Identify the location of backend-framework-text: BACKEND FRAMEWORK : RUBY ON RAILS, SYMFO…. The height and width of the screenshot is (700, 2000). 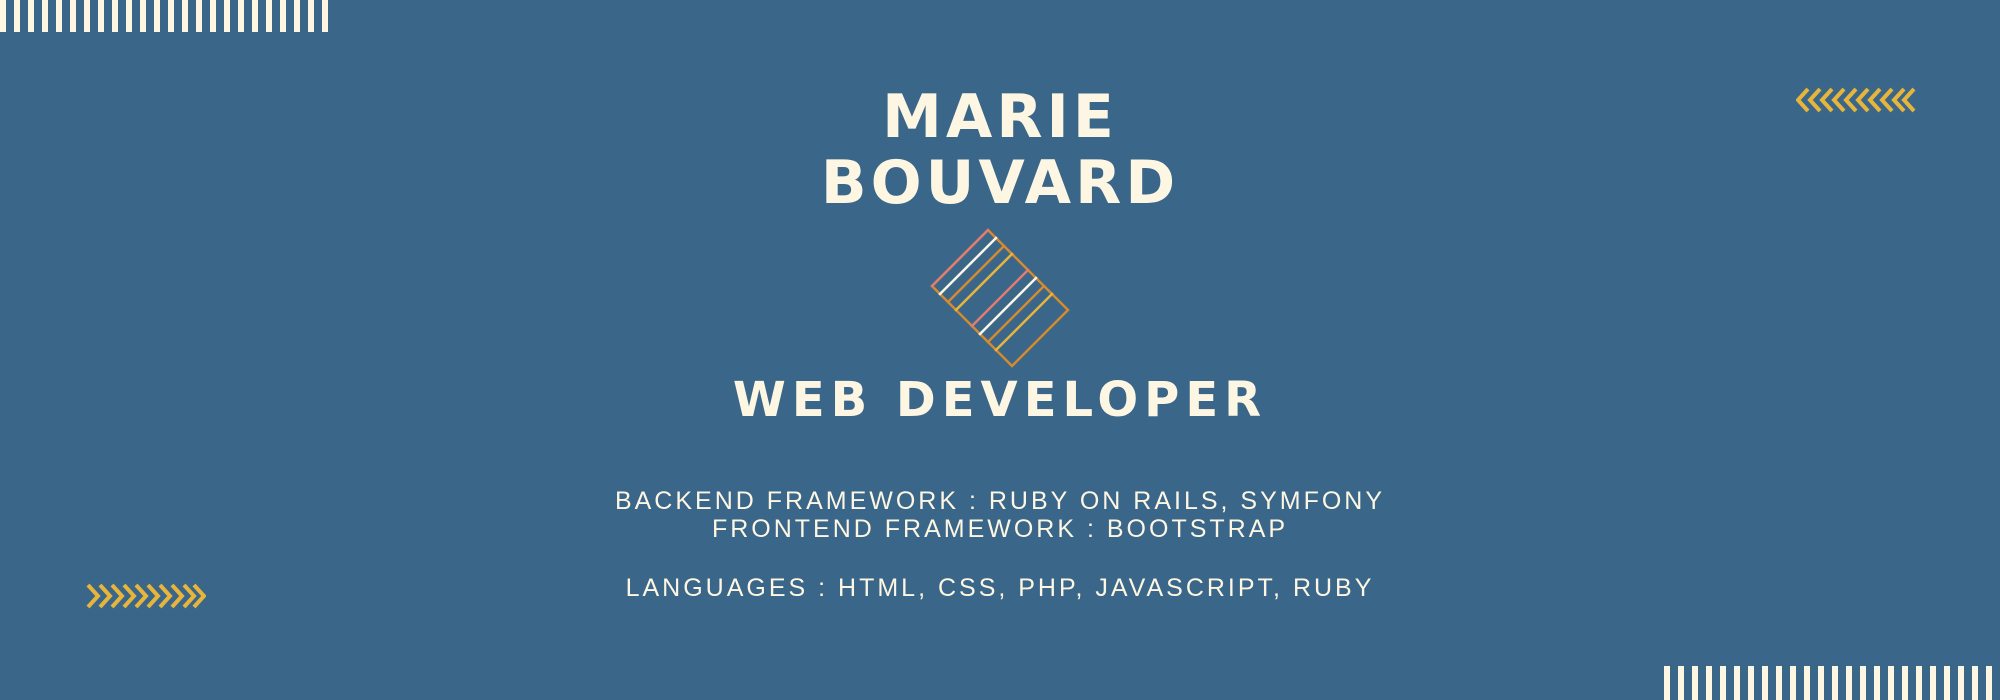
(1000, 501).